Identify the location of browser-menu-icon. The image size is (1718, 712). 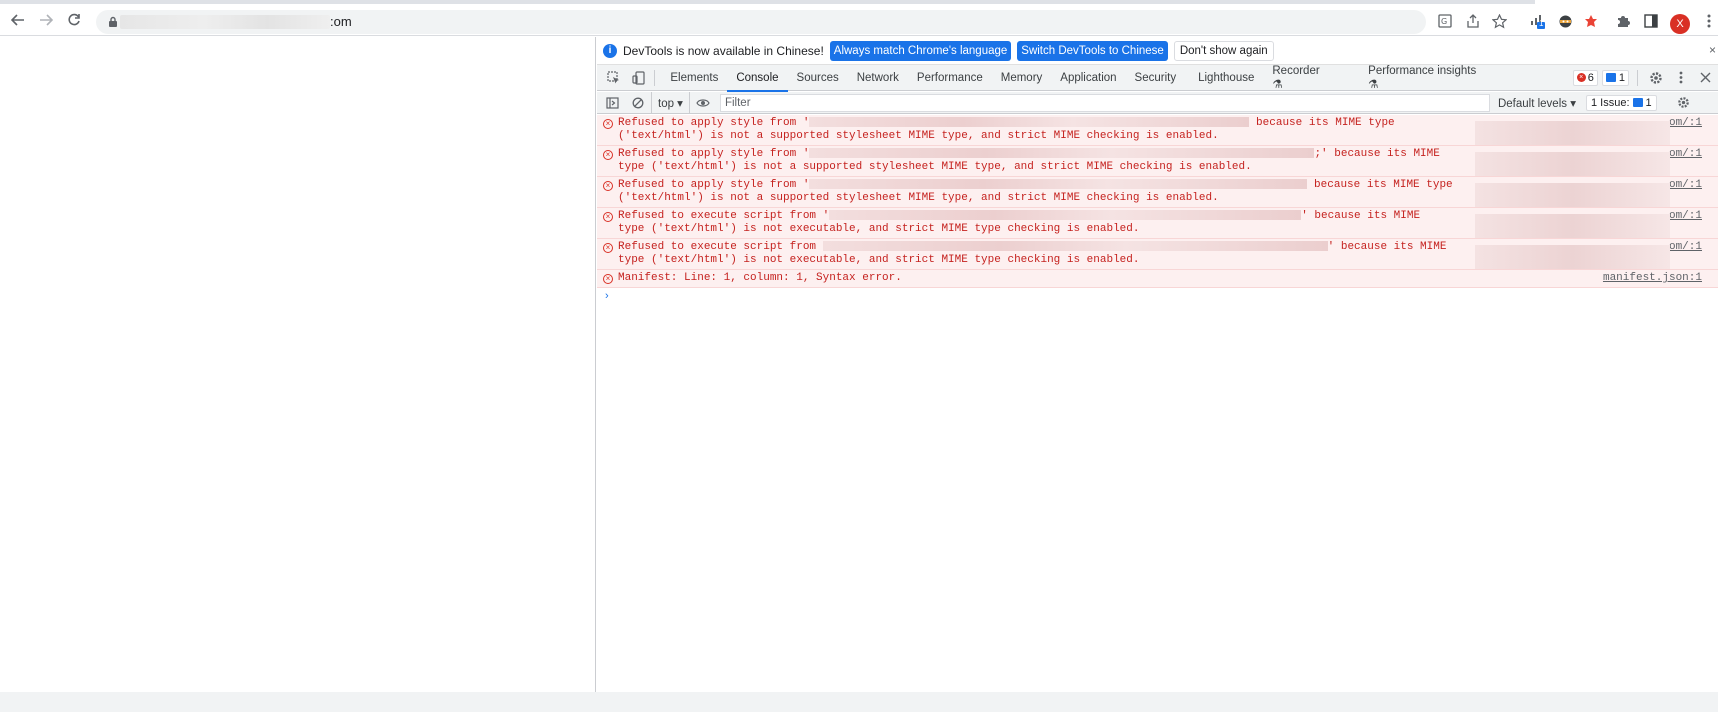
(1709, 21).